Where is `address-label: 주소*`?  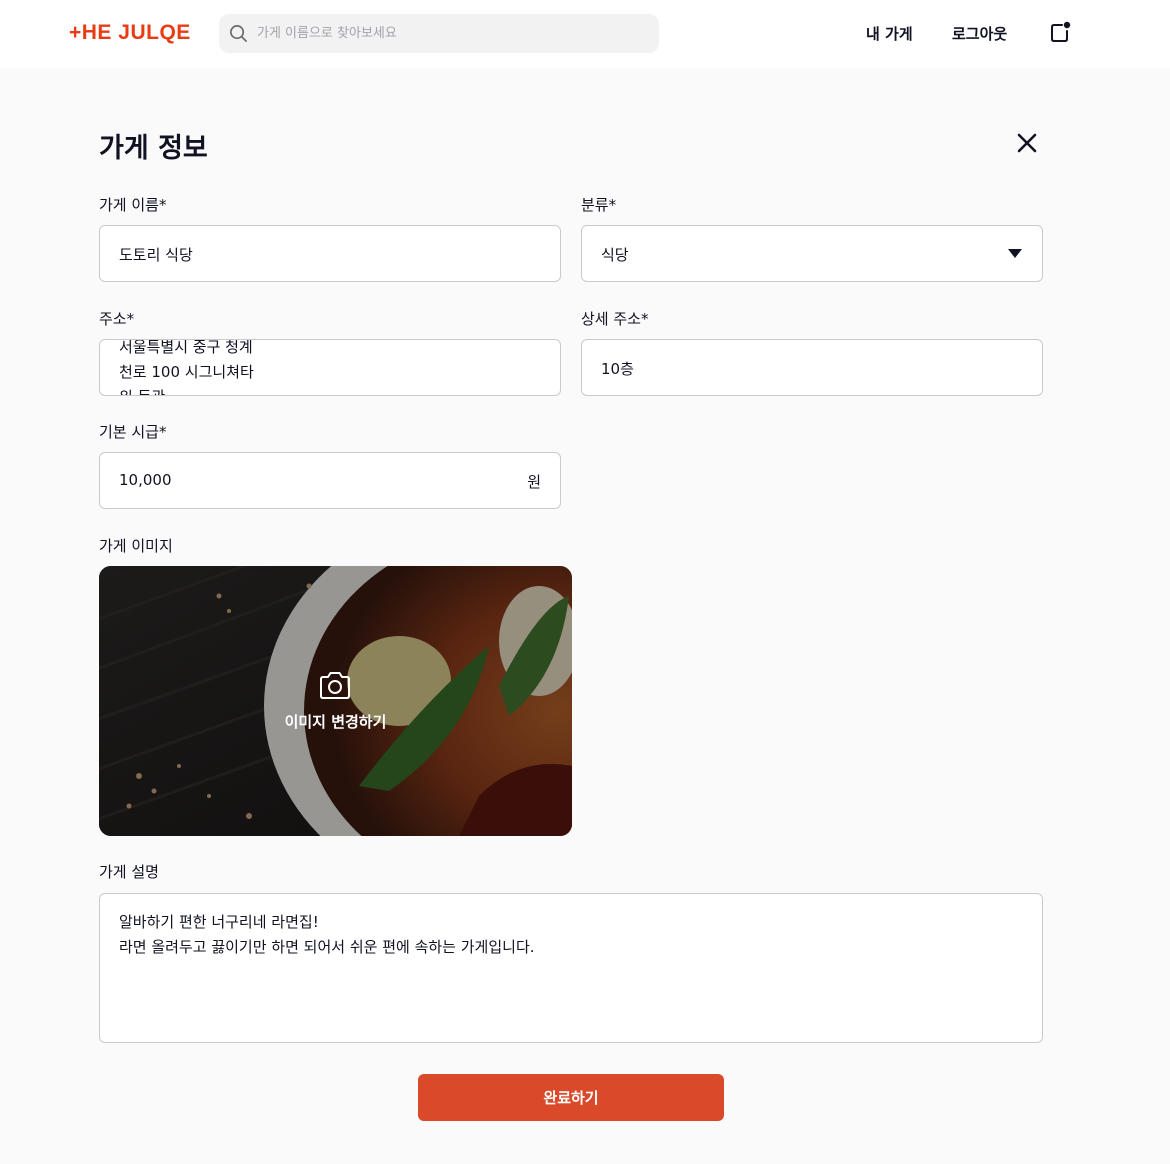
address-label: 주소* is located at coordinates (117, 319).